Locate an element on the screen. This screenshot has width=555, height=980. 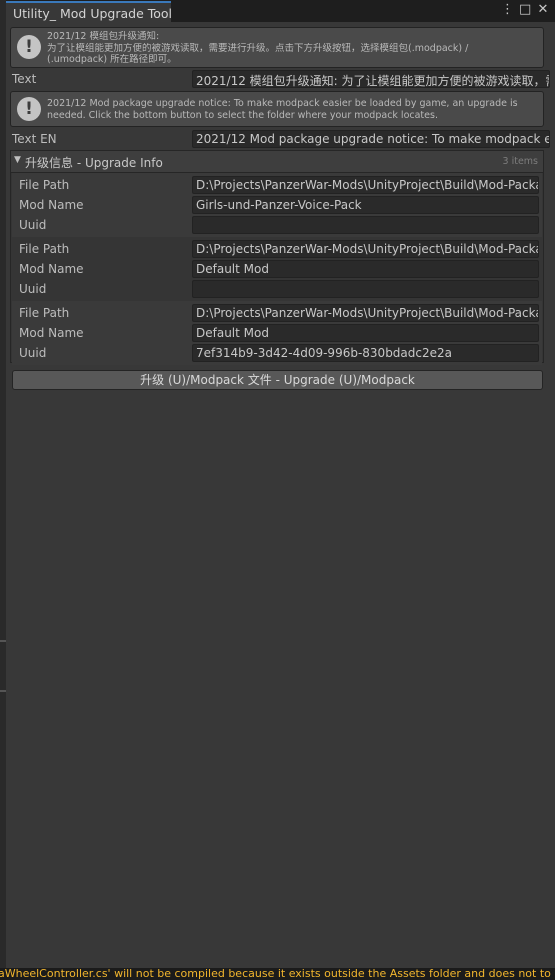
text-field-value: 2021/12 模组包升级通知: 为了让模组能更加方便的被游戏读取，需 is located at coordinates (373, 81).